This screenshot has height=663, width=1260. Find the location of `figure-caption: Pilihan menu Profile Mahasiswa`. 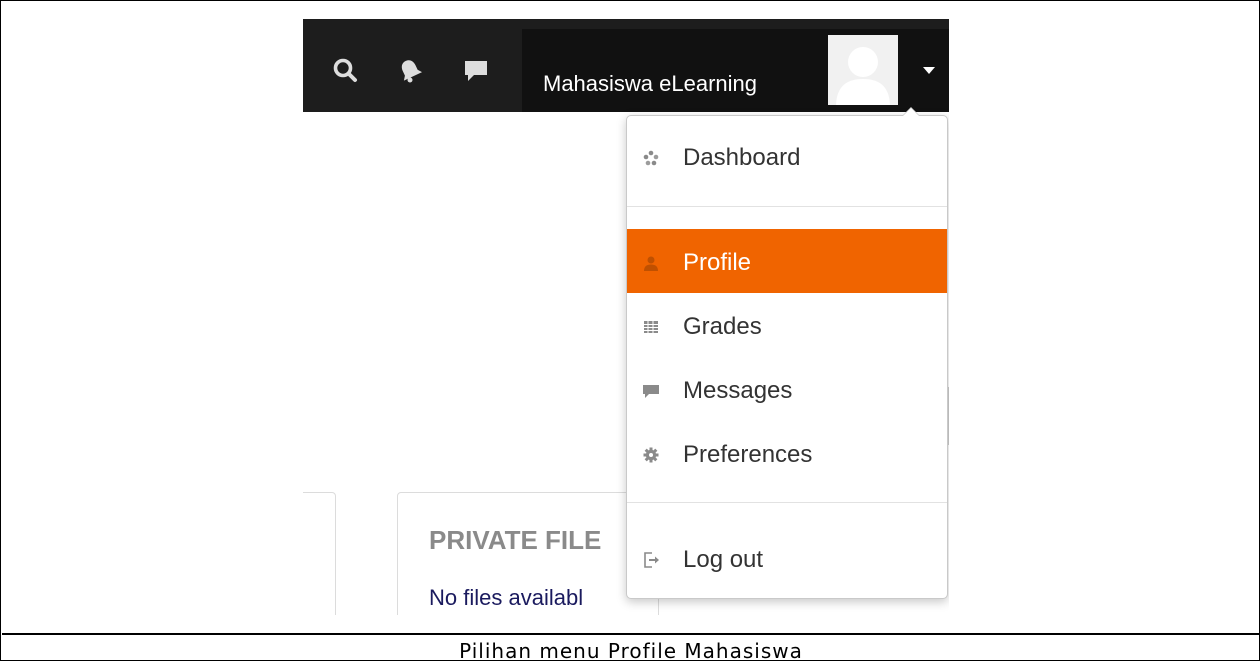

figure-caption: Pilihan menu Profile Mahasiswa is located at coordinates (631, 651).